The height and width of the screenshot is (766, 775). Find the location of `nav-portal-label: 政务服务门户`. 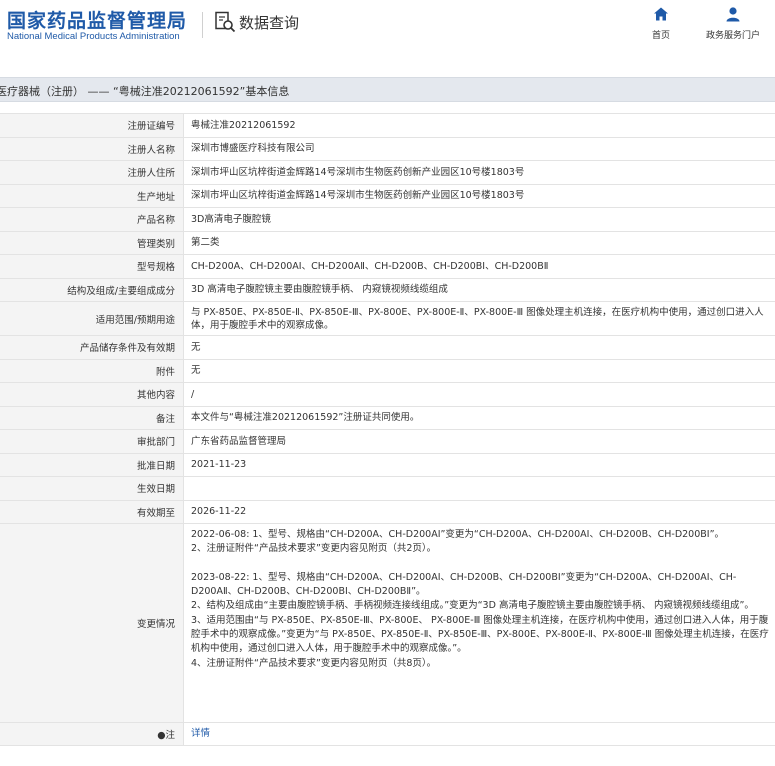

nav-portal-label: 政务服务门户 is located at coordinates (732, 36).